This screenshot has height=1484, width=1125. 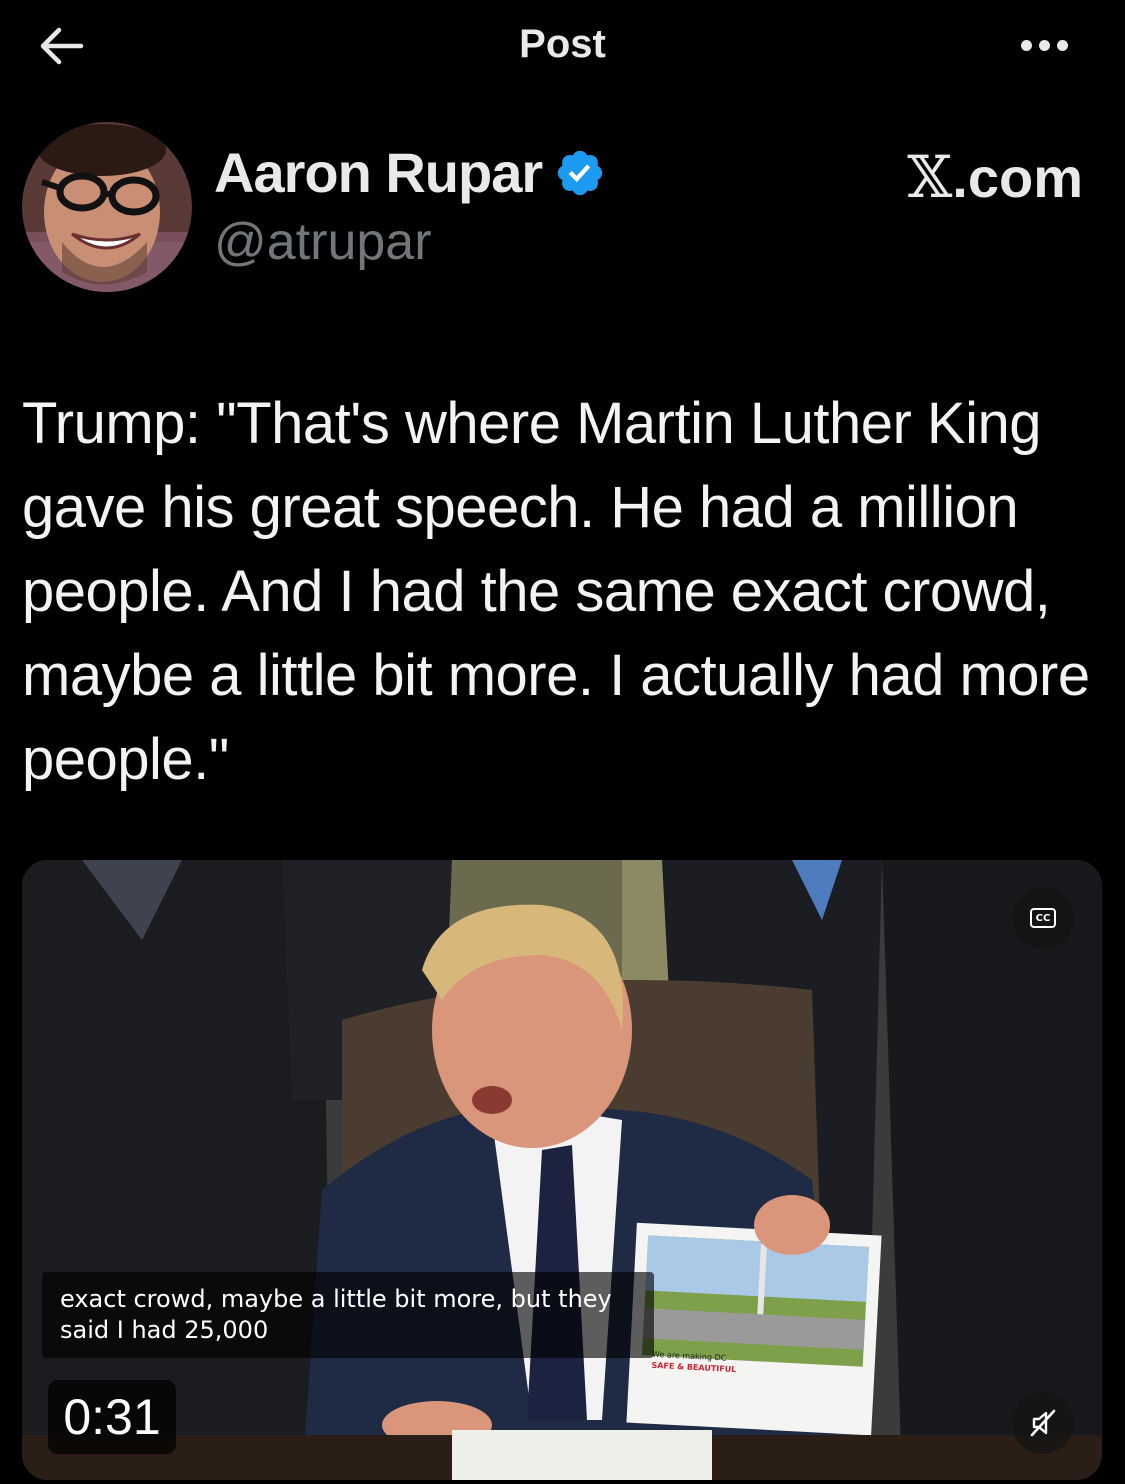 What do you see at coordinates (112, 1417) in the screenshot?
I see `video-timestamp: 0:31` at bounding box center [112, 1417].